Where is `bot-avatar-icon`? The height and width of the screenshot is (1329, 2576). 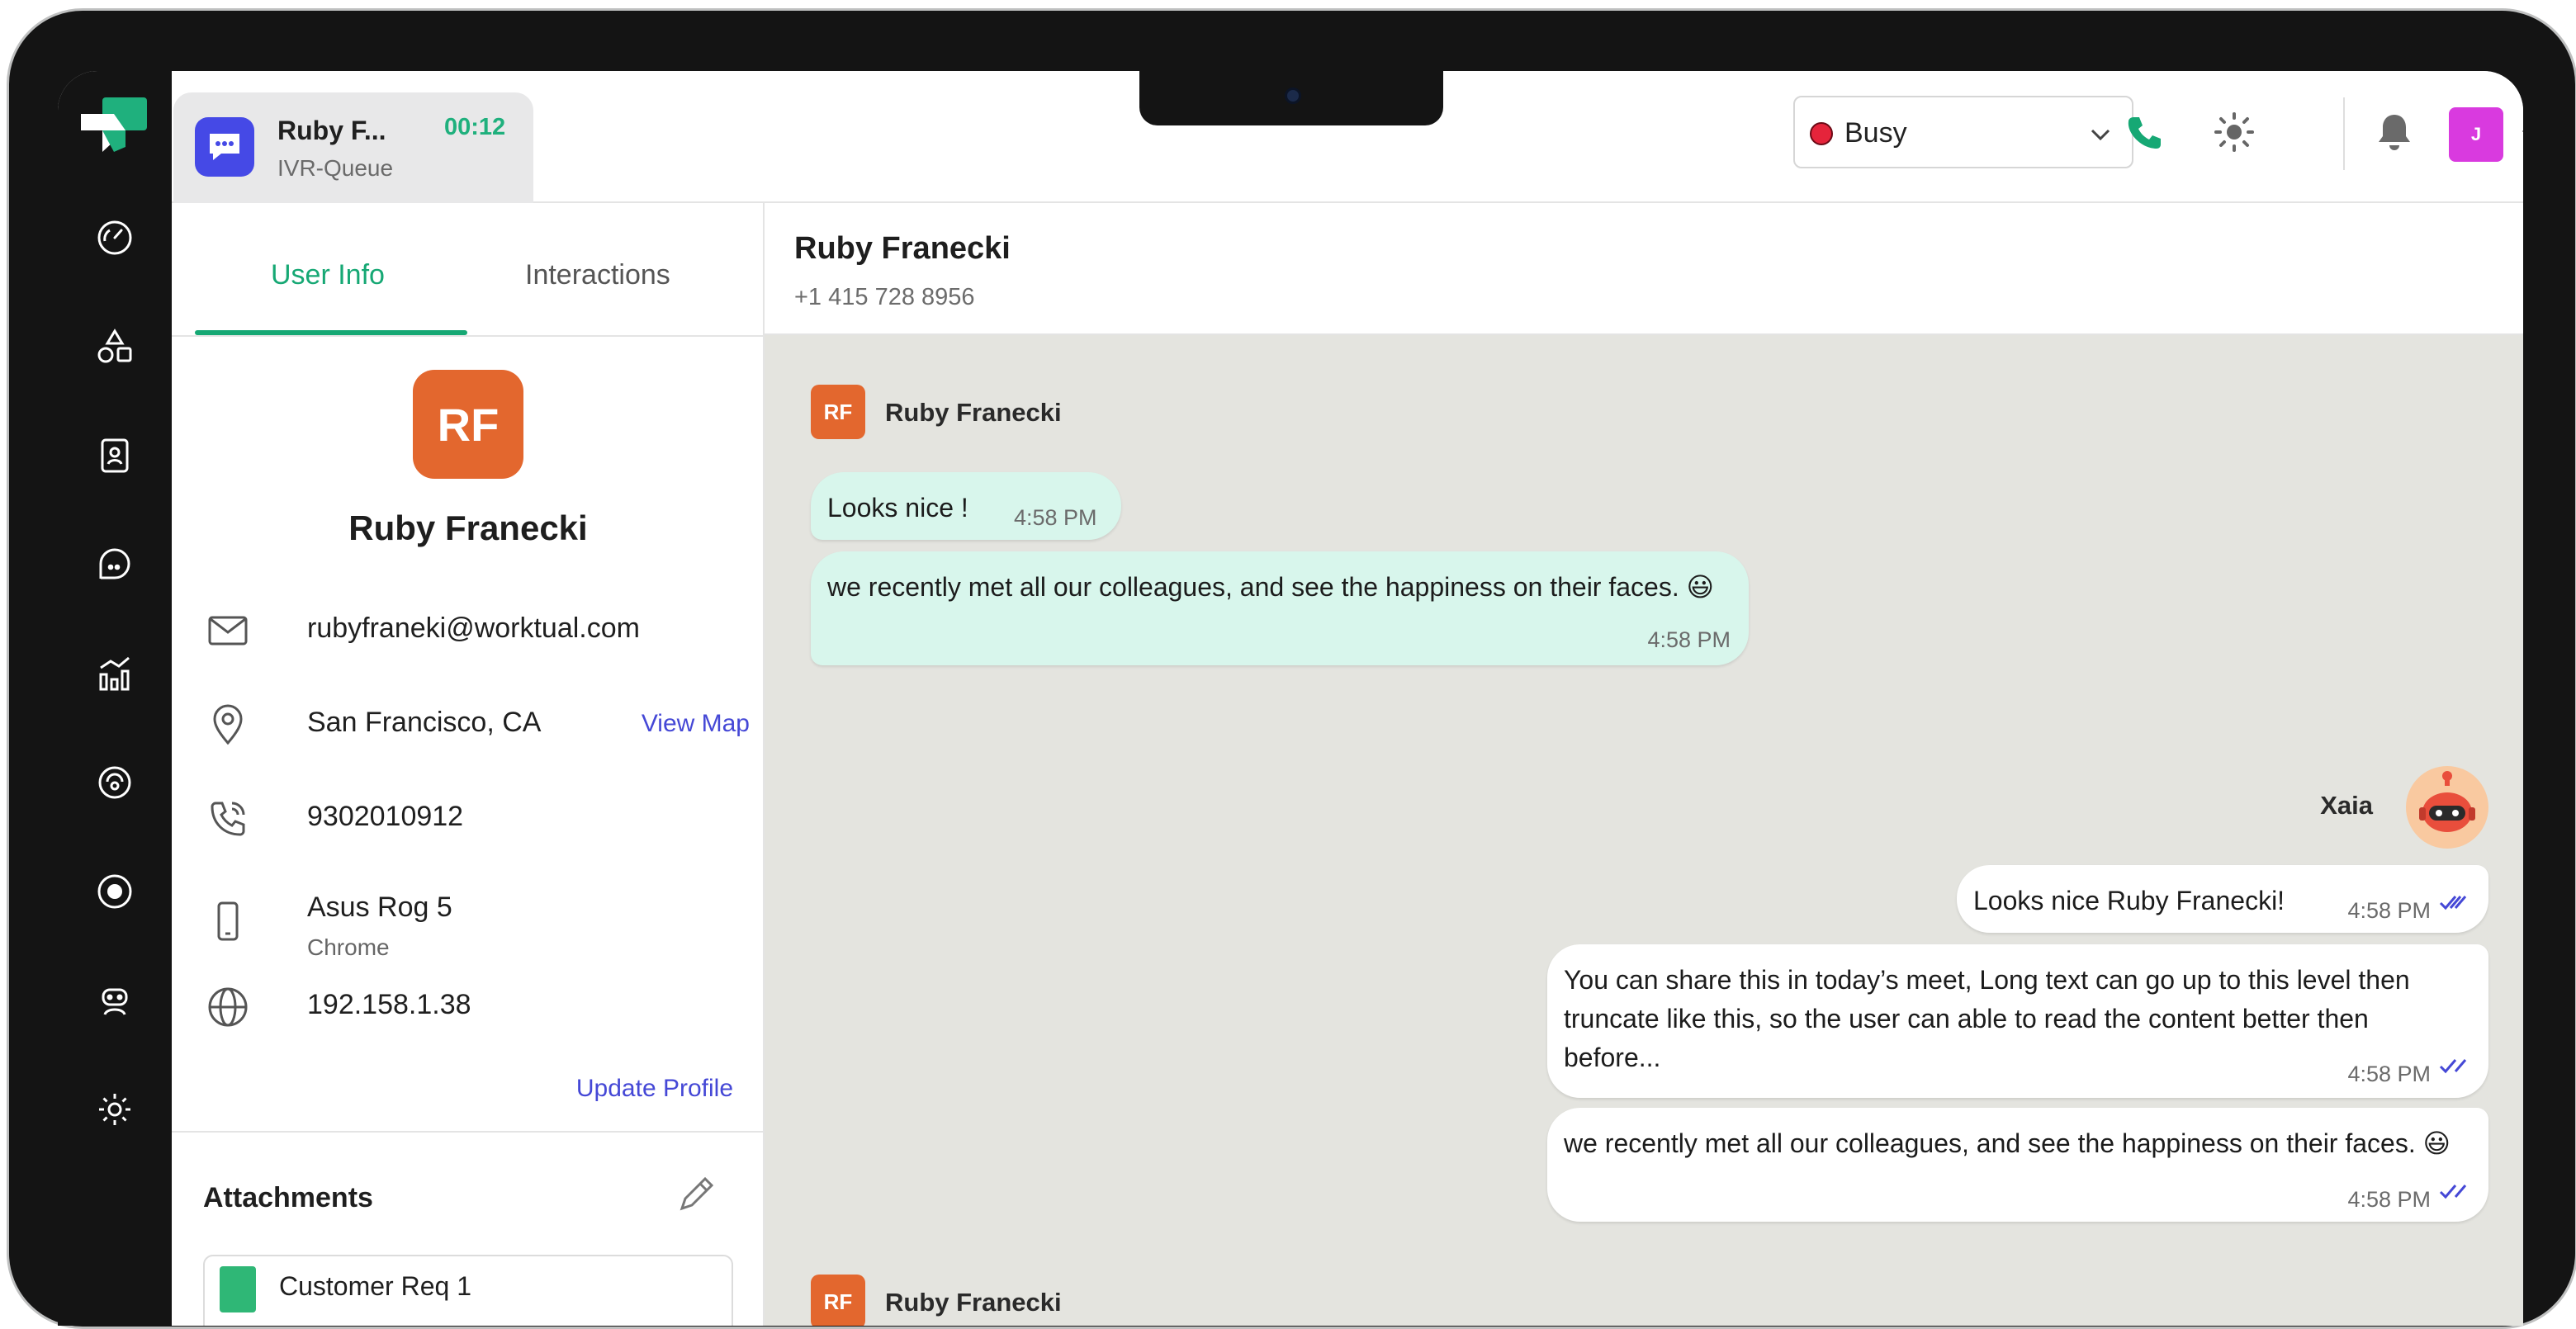 bot-avatar-icon is located at coordinates (2447, 807).